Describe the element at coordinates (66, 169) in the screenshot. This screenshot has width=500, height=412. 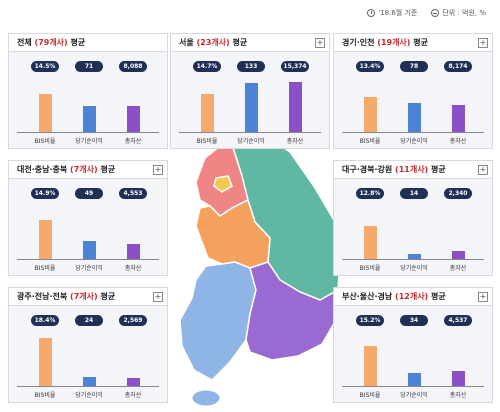
I see `panel-title: 대전·충남·충북 (7개사) 평균` at that location.